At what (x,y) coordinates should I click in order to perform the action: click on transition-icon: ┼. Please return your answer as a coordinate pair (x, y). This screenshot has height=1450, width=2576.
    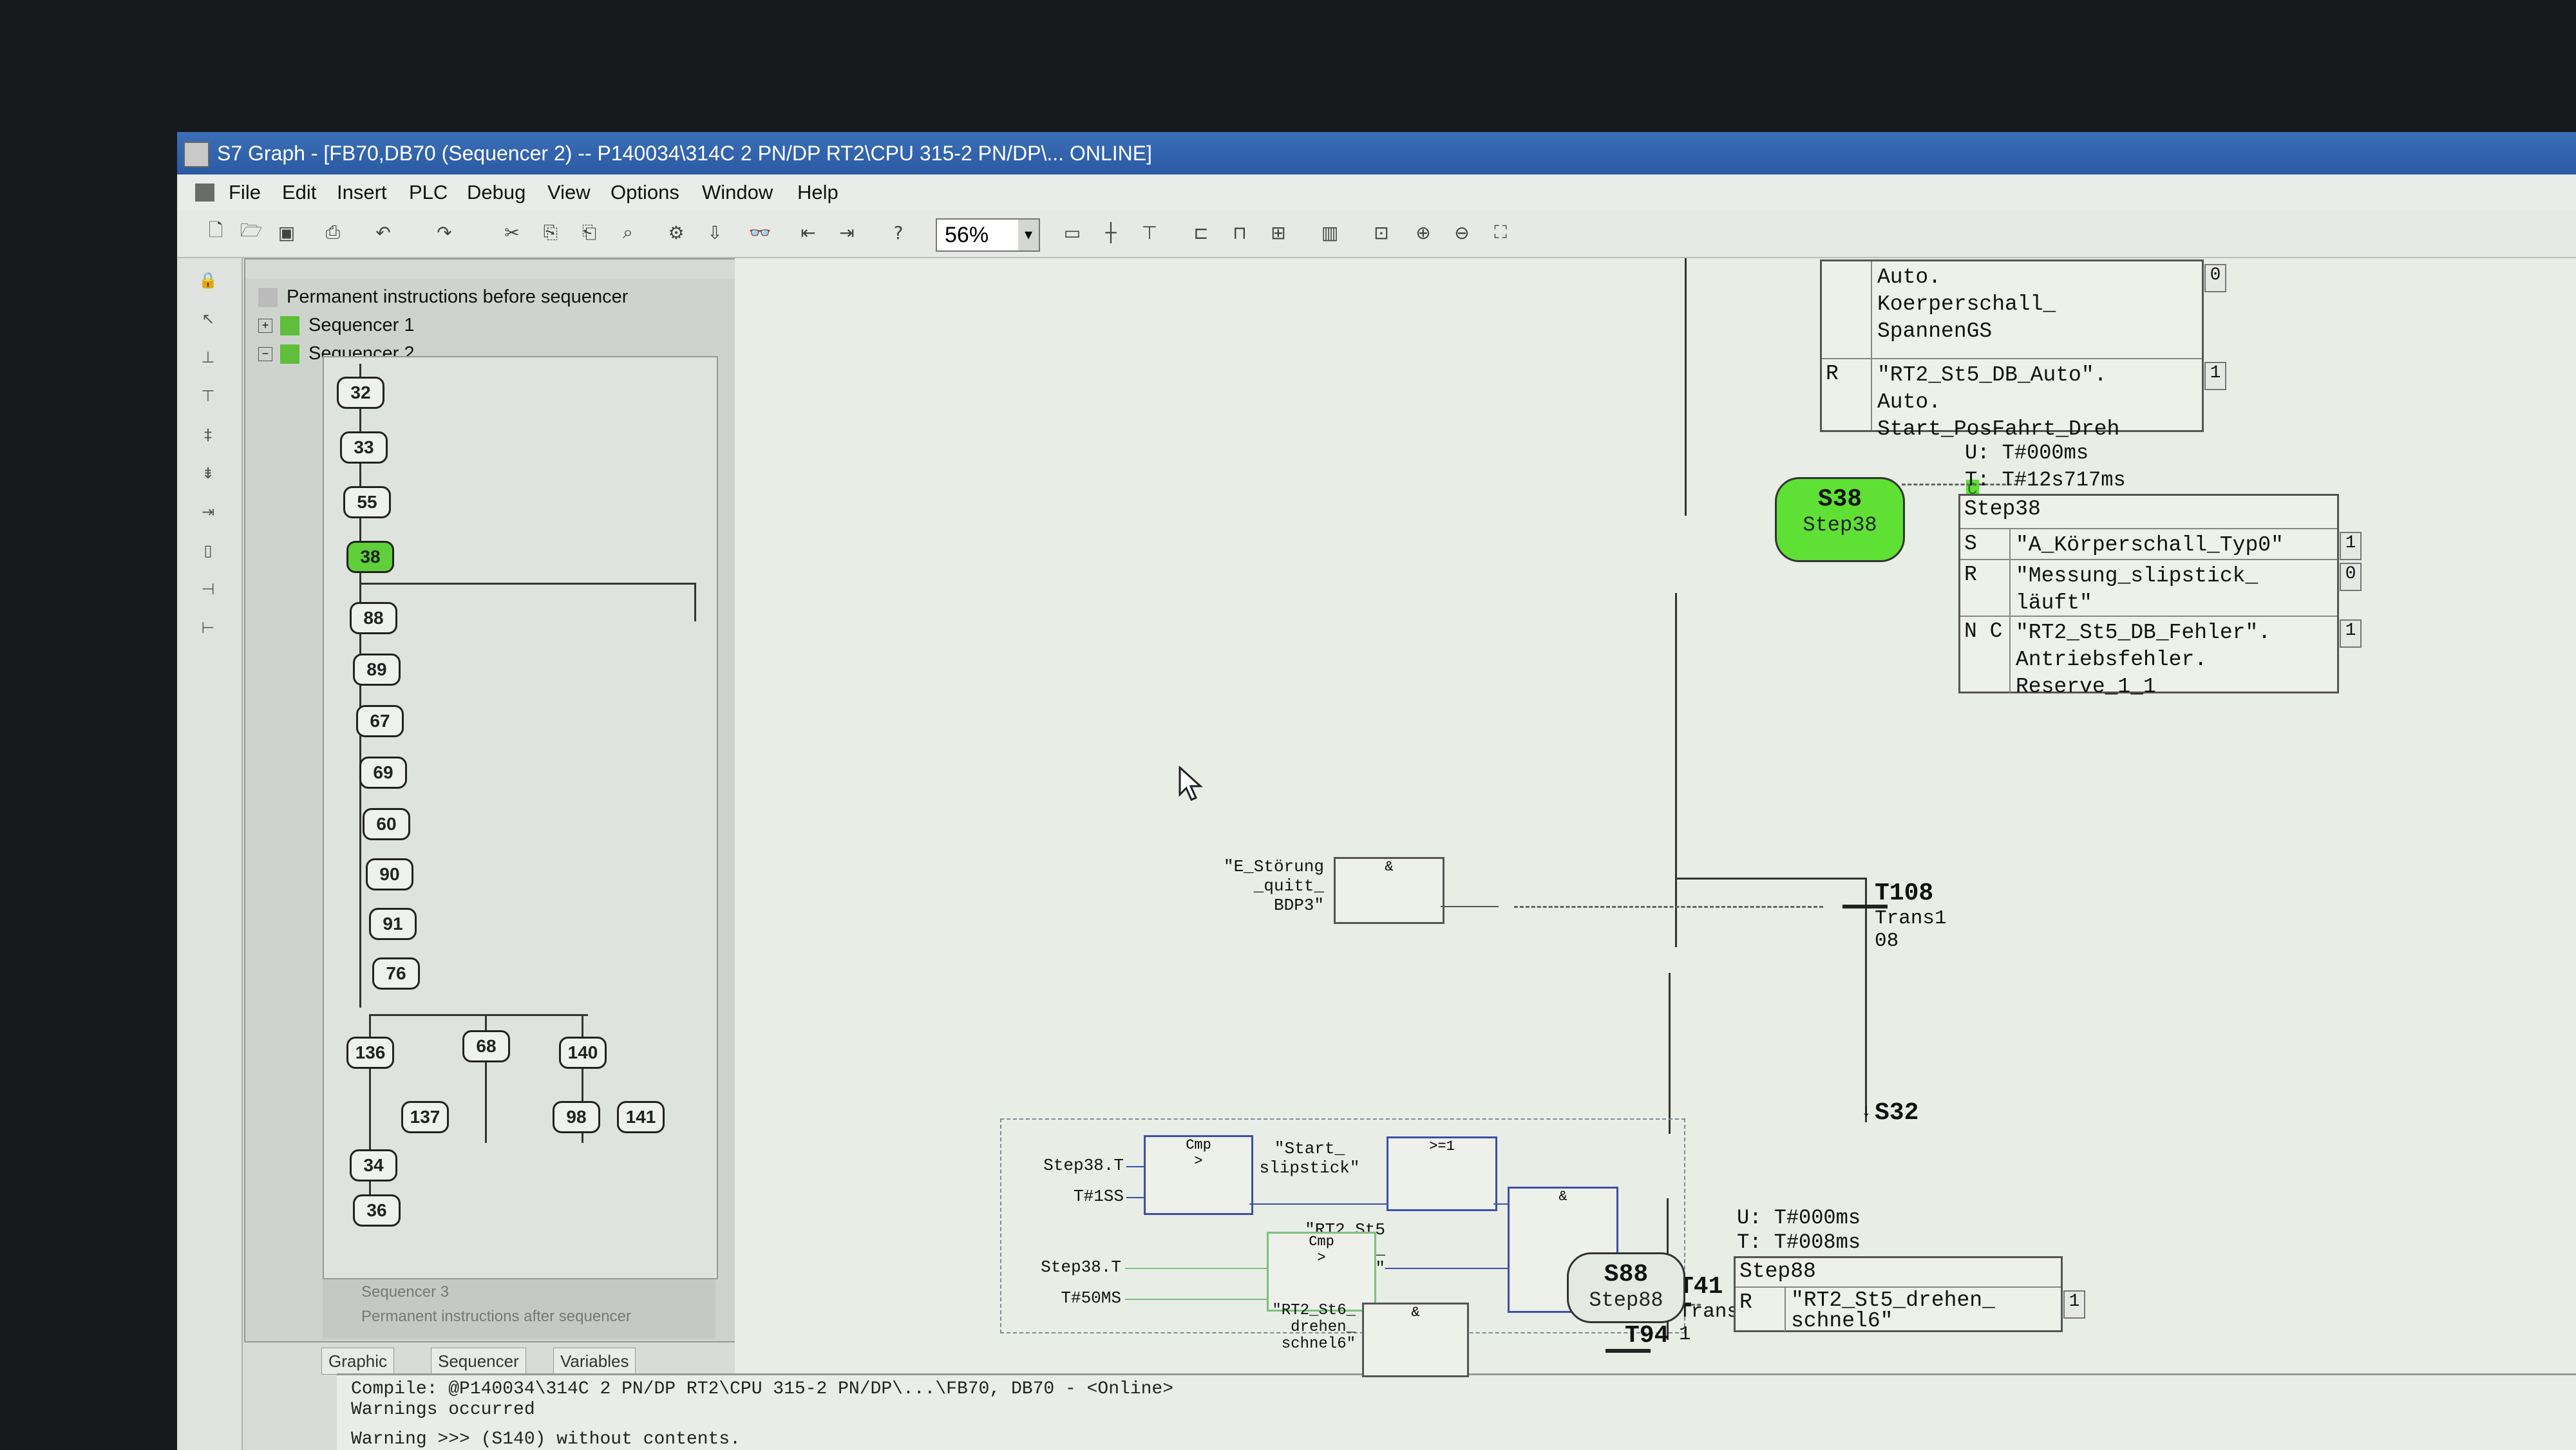
    Looking at the image, I should click on (1111, 233).